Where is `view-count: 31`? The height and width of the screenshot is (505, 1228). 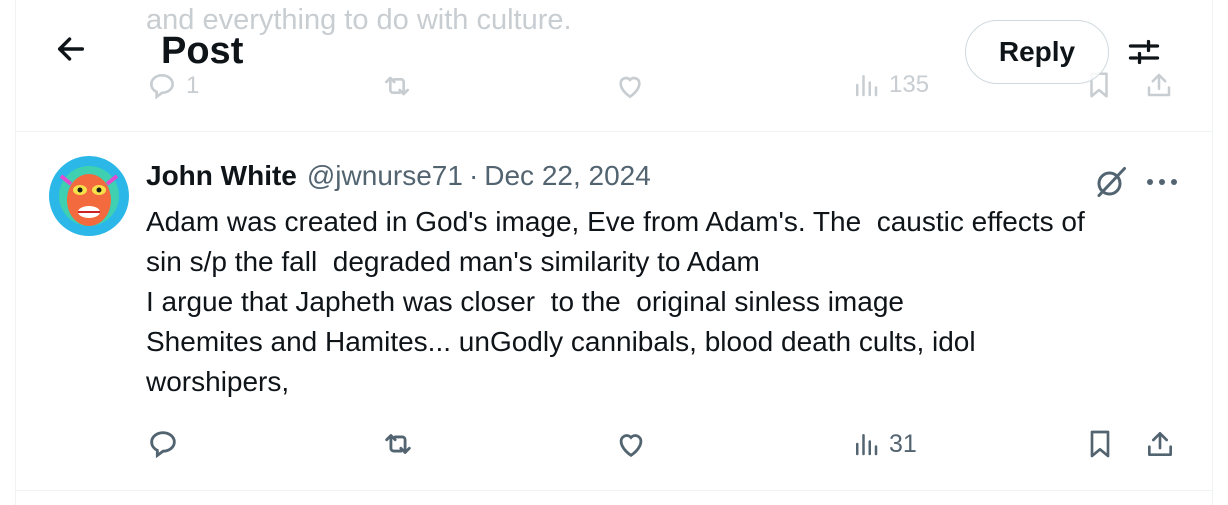 view-count: 31 is located at coordinates (903, 443).